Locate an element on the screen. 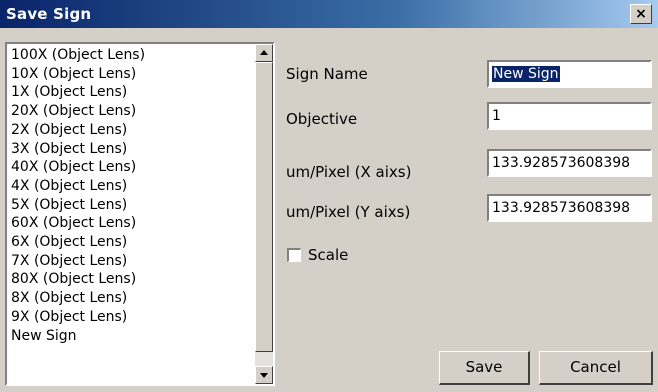 This screenshot has width=658, height=392. close-button: × is located at coordinates (641, 14).